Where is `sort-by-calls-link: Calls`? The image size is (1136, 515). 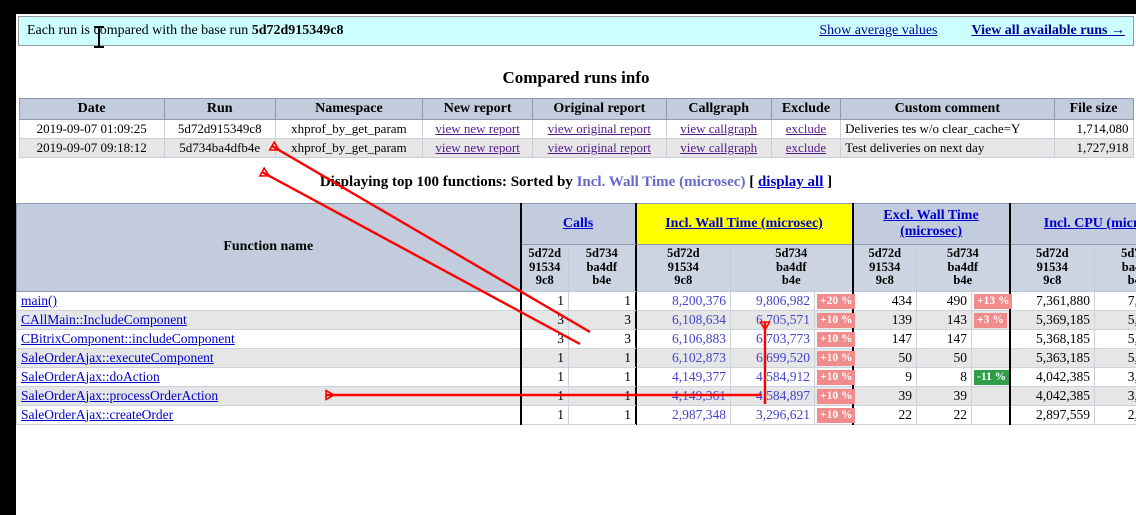 sort-by-calls-link: Calls is located at coordinates (578, 223).